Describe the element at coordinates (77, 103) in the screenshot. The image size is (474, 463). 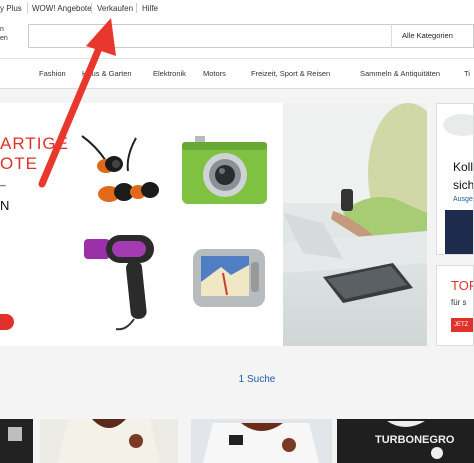
I see `red-arrow-annotation` at that location.